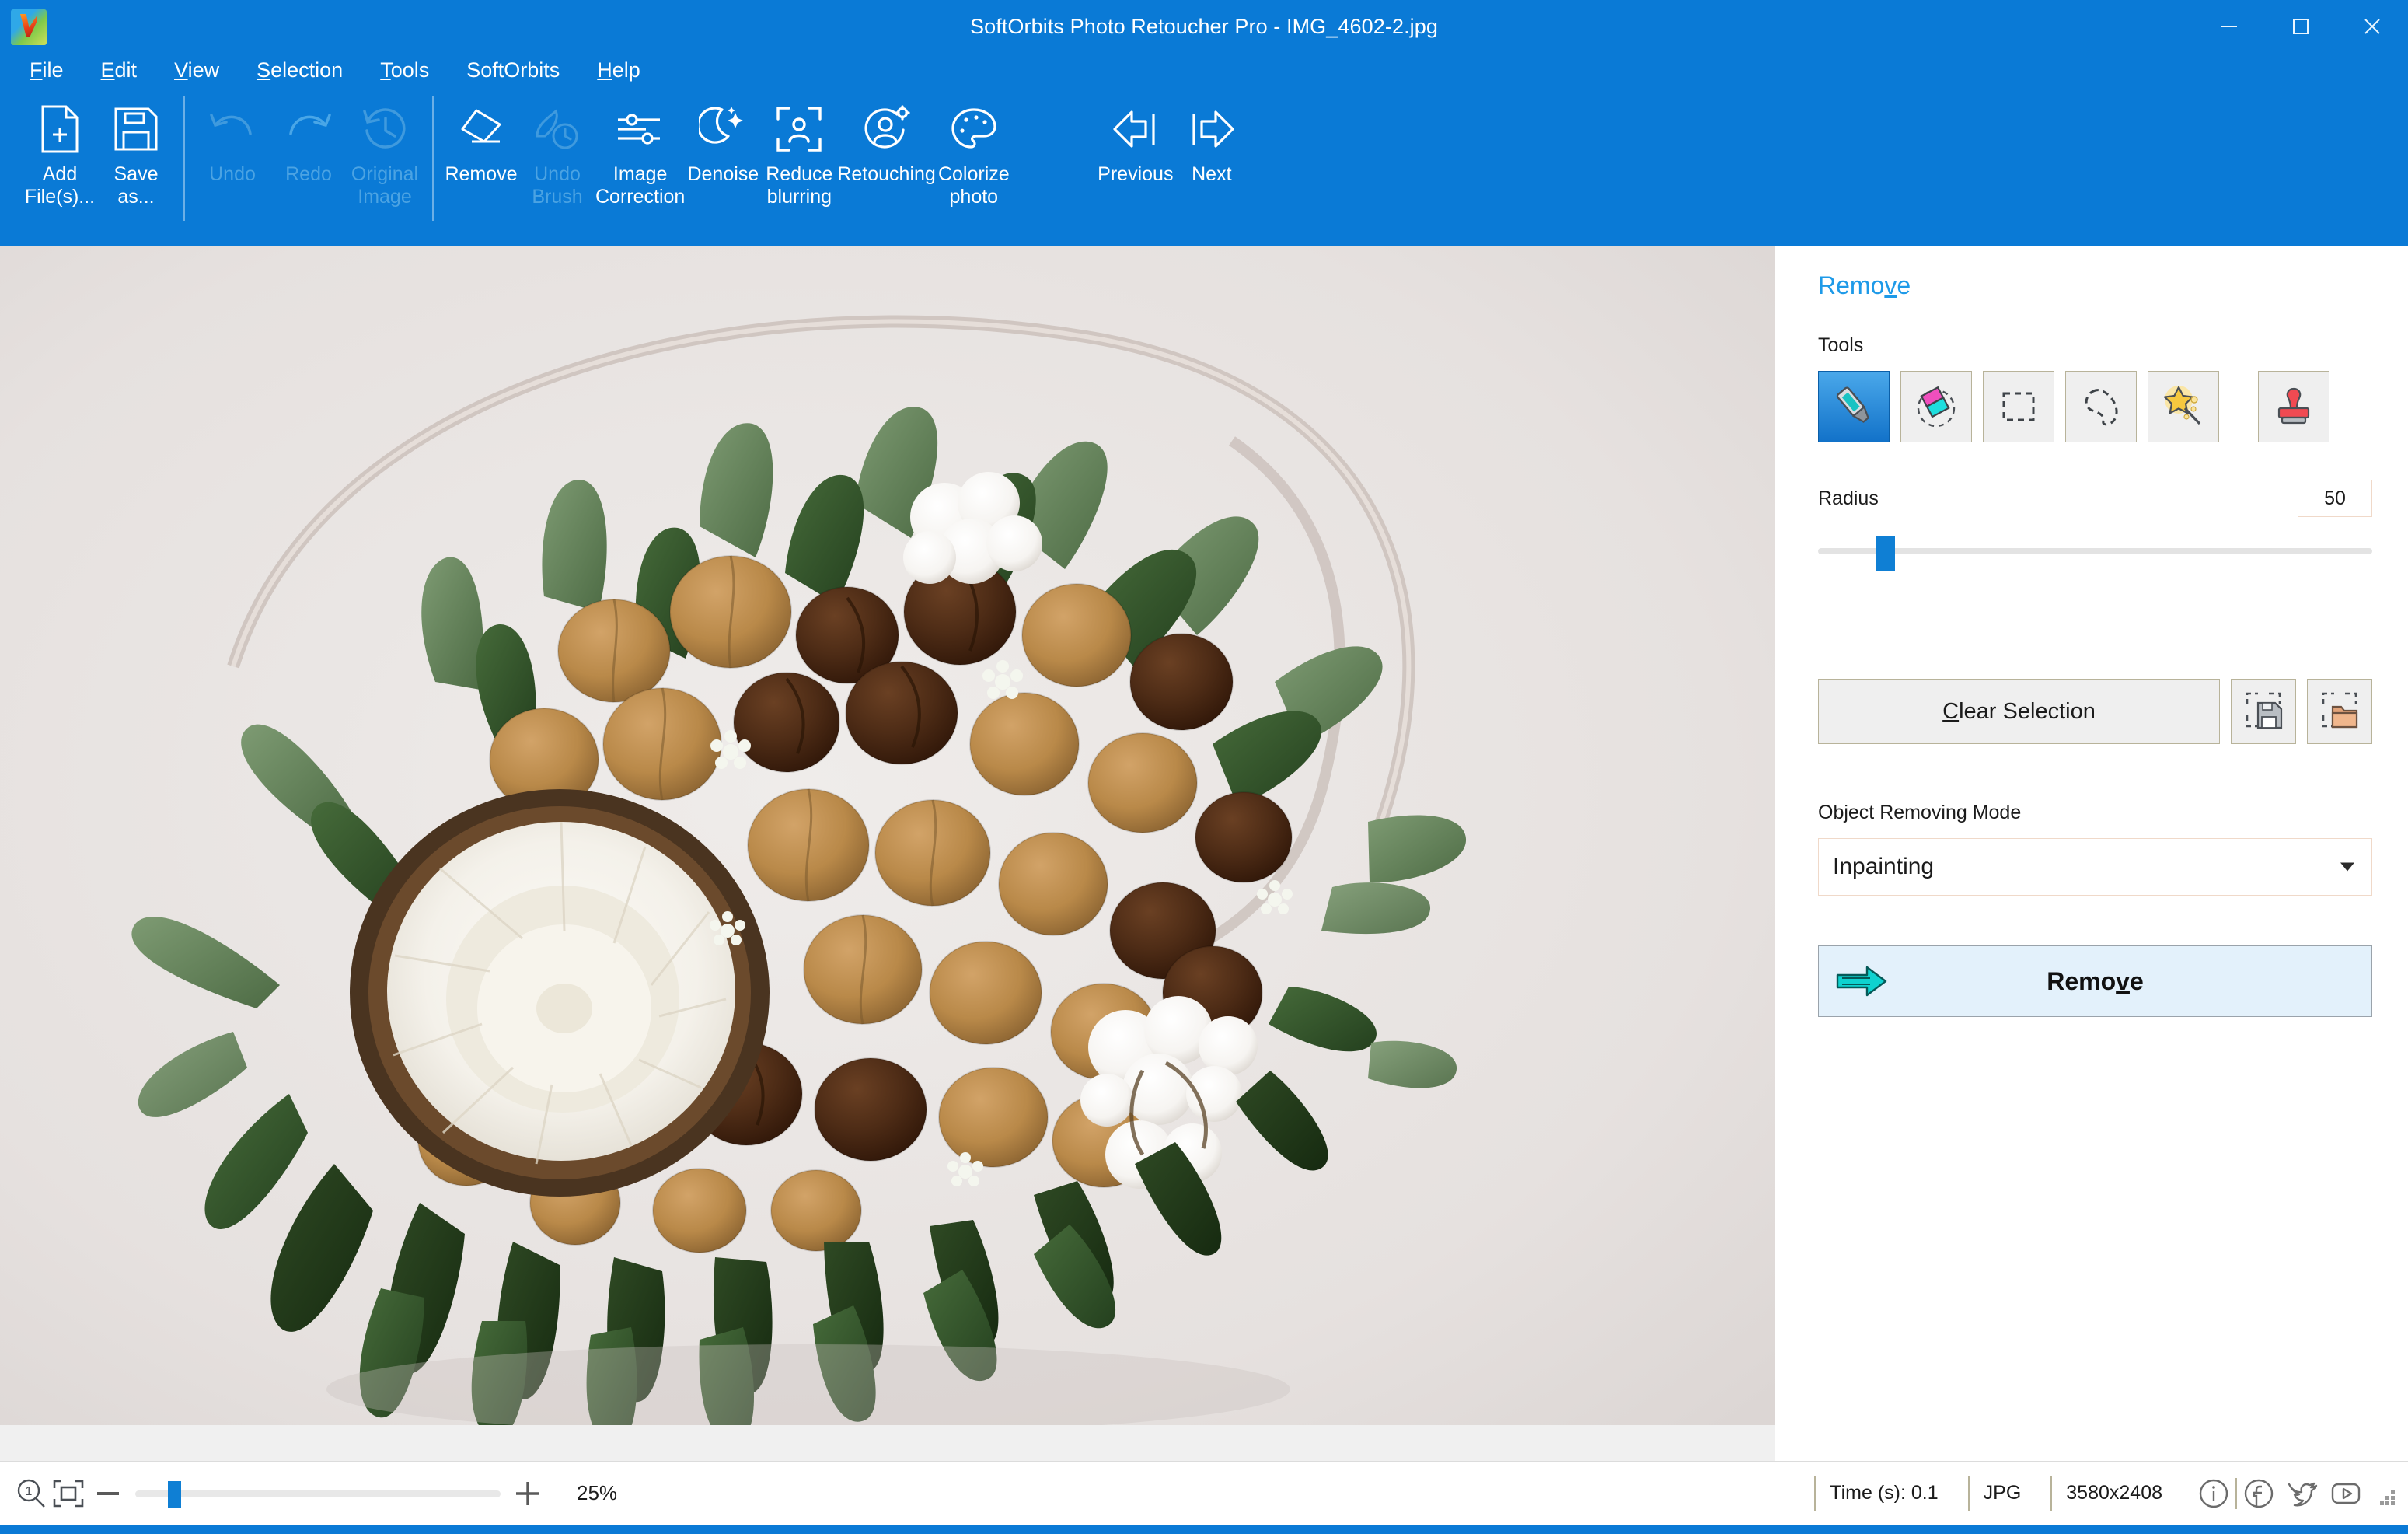 This screenshot has width=2408, height=1534. I want to click on colorize-photo-button: Colorize photo, so click(974, 157).